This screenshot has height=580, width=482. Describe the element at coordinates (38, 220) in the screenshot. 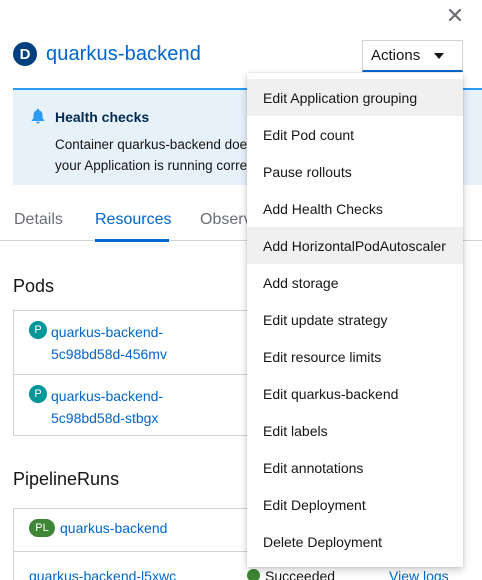

I see `tab-details: Details` at that location.